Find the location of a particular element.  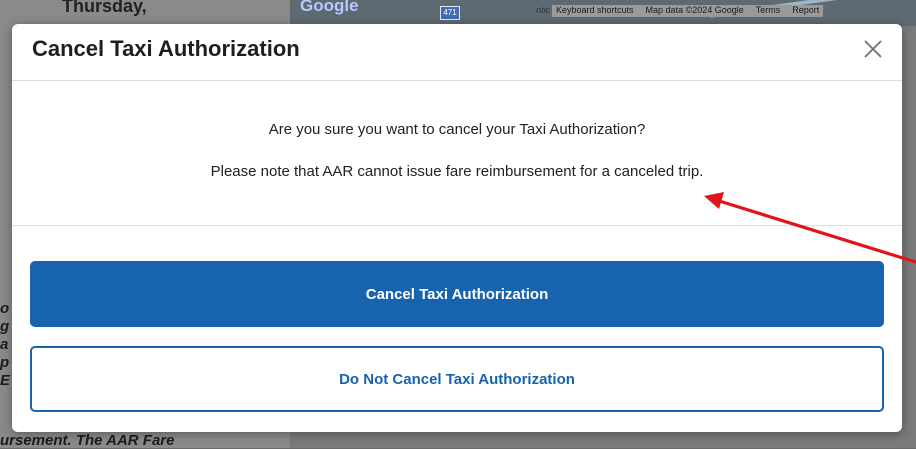

map-attribution-prefix: ntic is located at coordinates (543, 10).